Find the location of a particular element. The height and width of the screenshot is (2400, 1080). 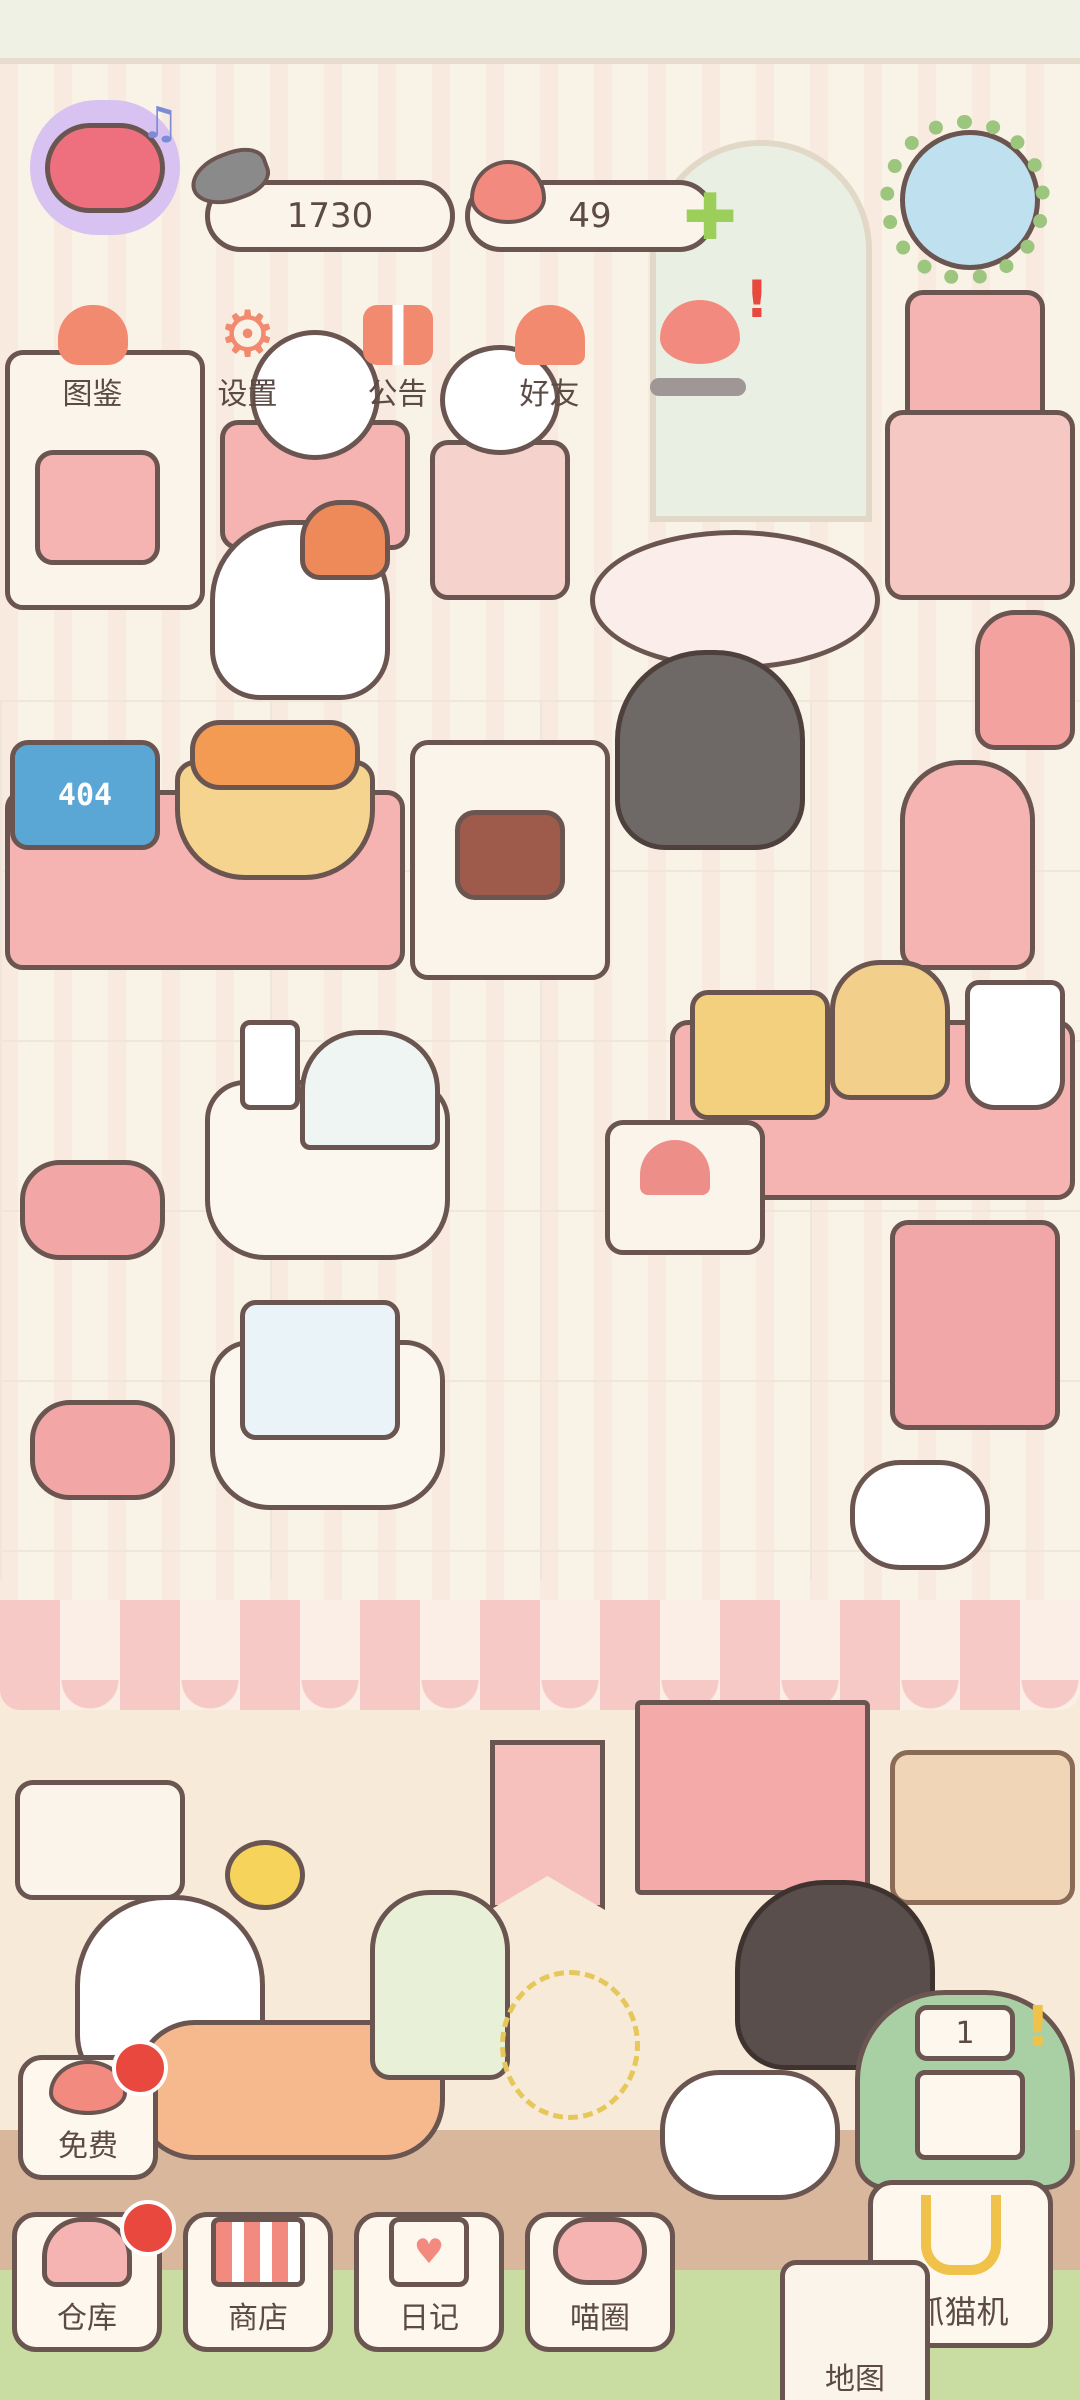

slot-reels is located at coordinates (970, 2115).